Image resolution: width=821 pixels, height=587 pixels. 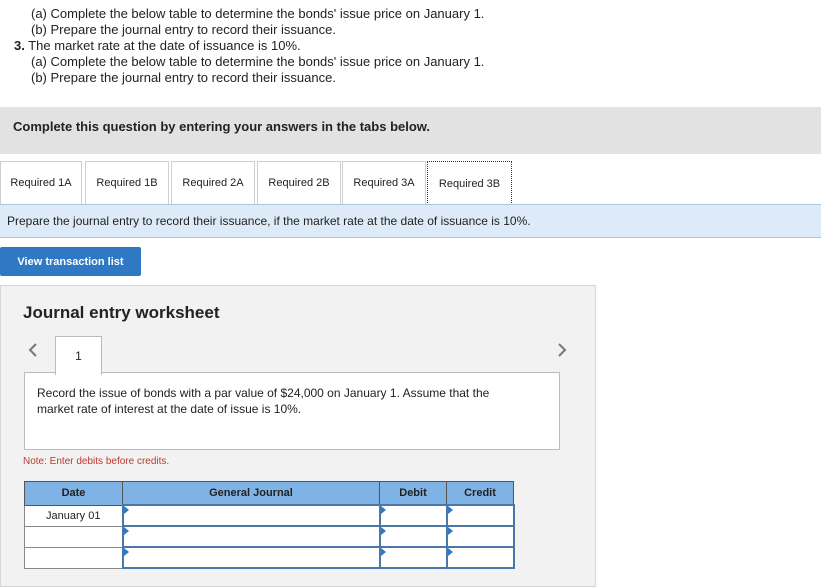 I want to click on tab-required-2b: Required 2B, so click(x=299, y=182).